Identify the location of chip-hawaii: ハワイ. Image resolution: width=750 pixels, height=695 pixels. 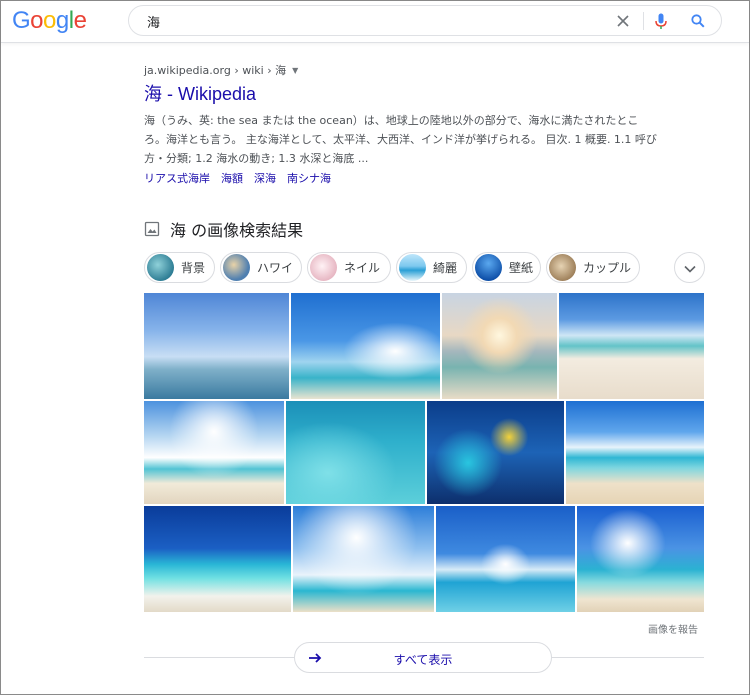
(261, 267).